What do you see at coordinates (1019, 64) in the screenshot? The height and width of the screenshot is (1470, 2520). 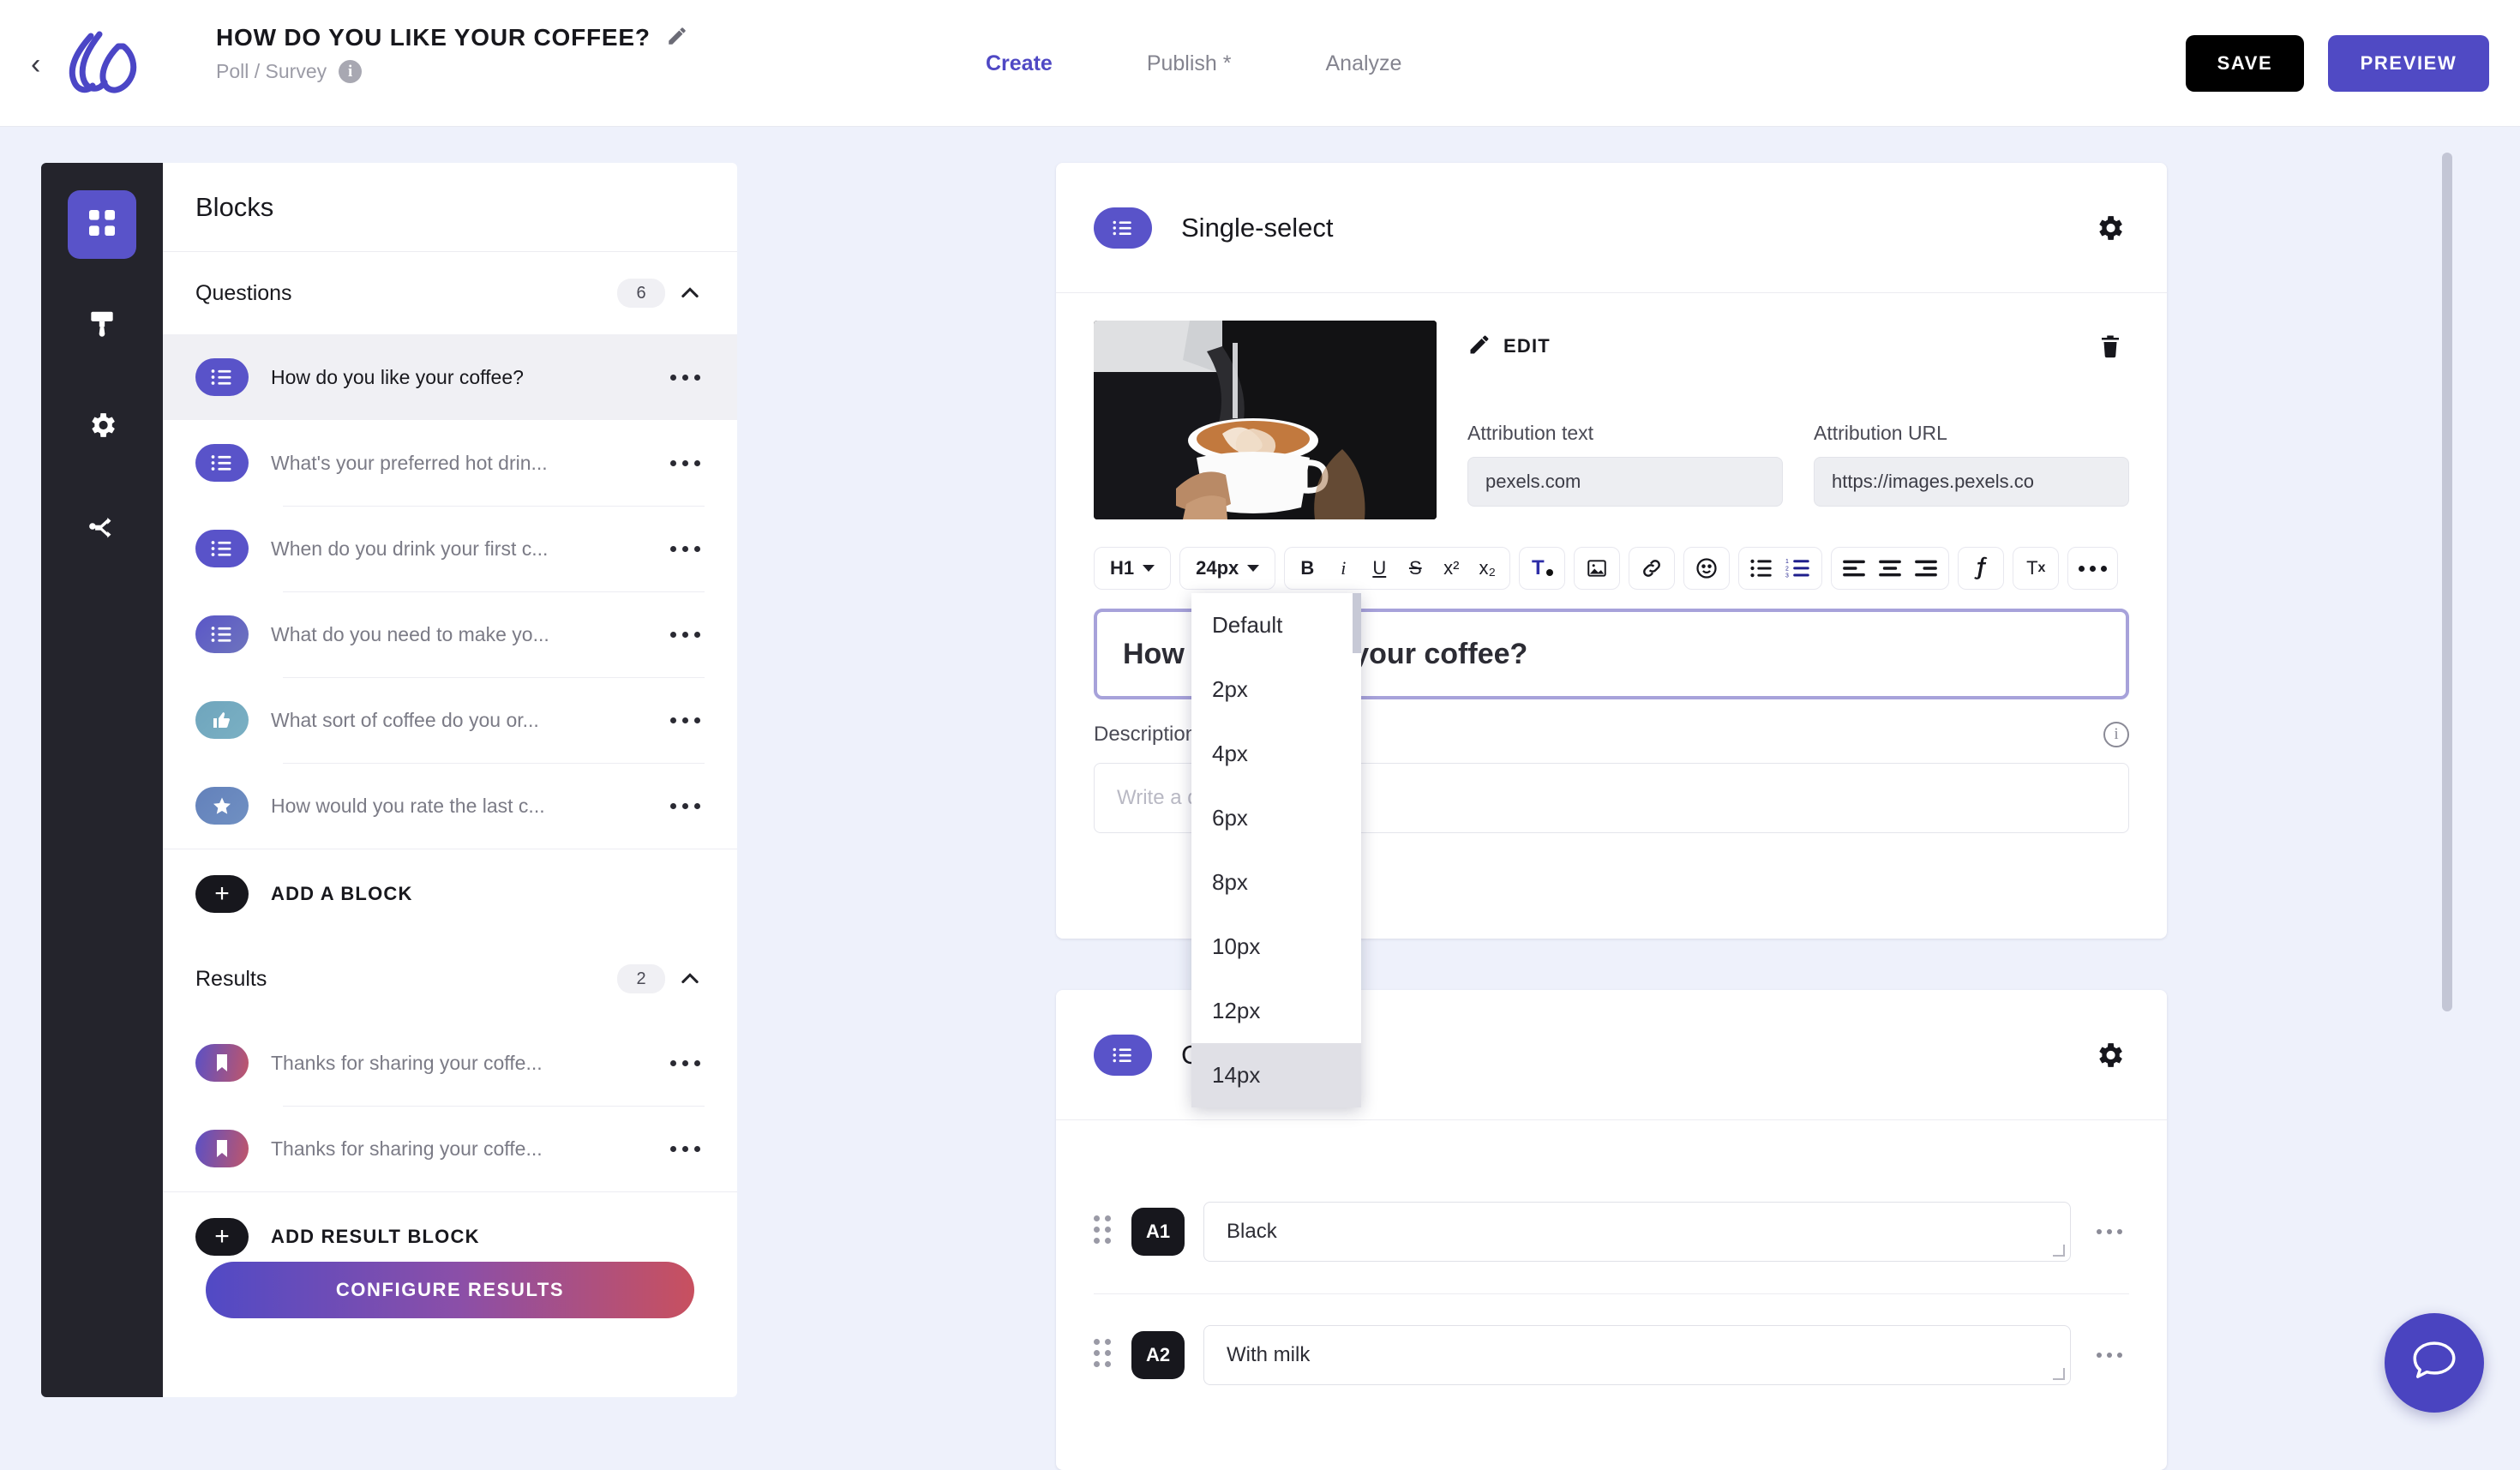 I see `tab-create: Create` at bounding box center [1019, 64].